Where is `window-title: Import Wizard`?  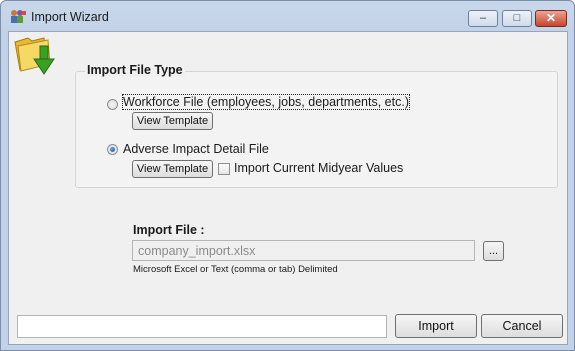
window-title: Import Wizard is located at coordinates (70, 17).